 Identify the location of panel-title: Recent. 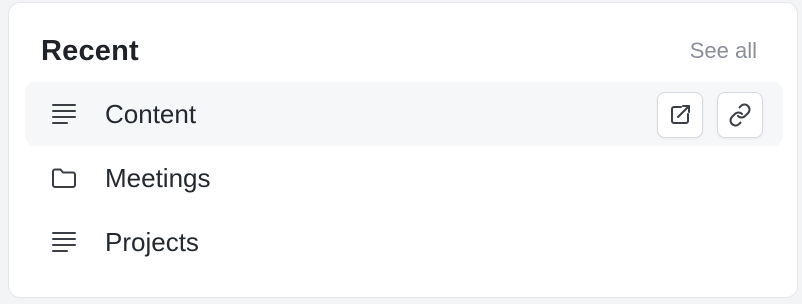
(90, 51).